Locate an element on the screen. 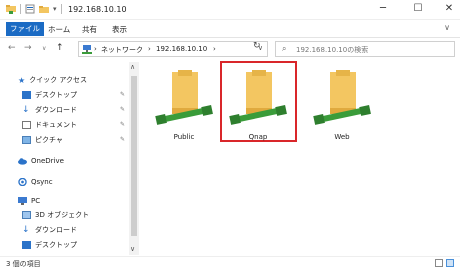 This screenshot has height=269, width=460. nav-item-downloads: ↓ ダウンロード is located at coordinates (49, 110).